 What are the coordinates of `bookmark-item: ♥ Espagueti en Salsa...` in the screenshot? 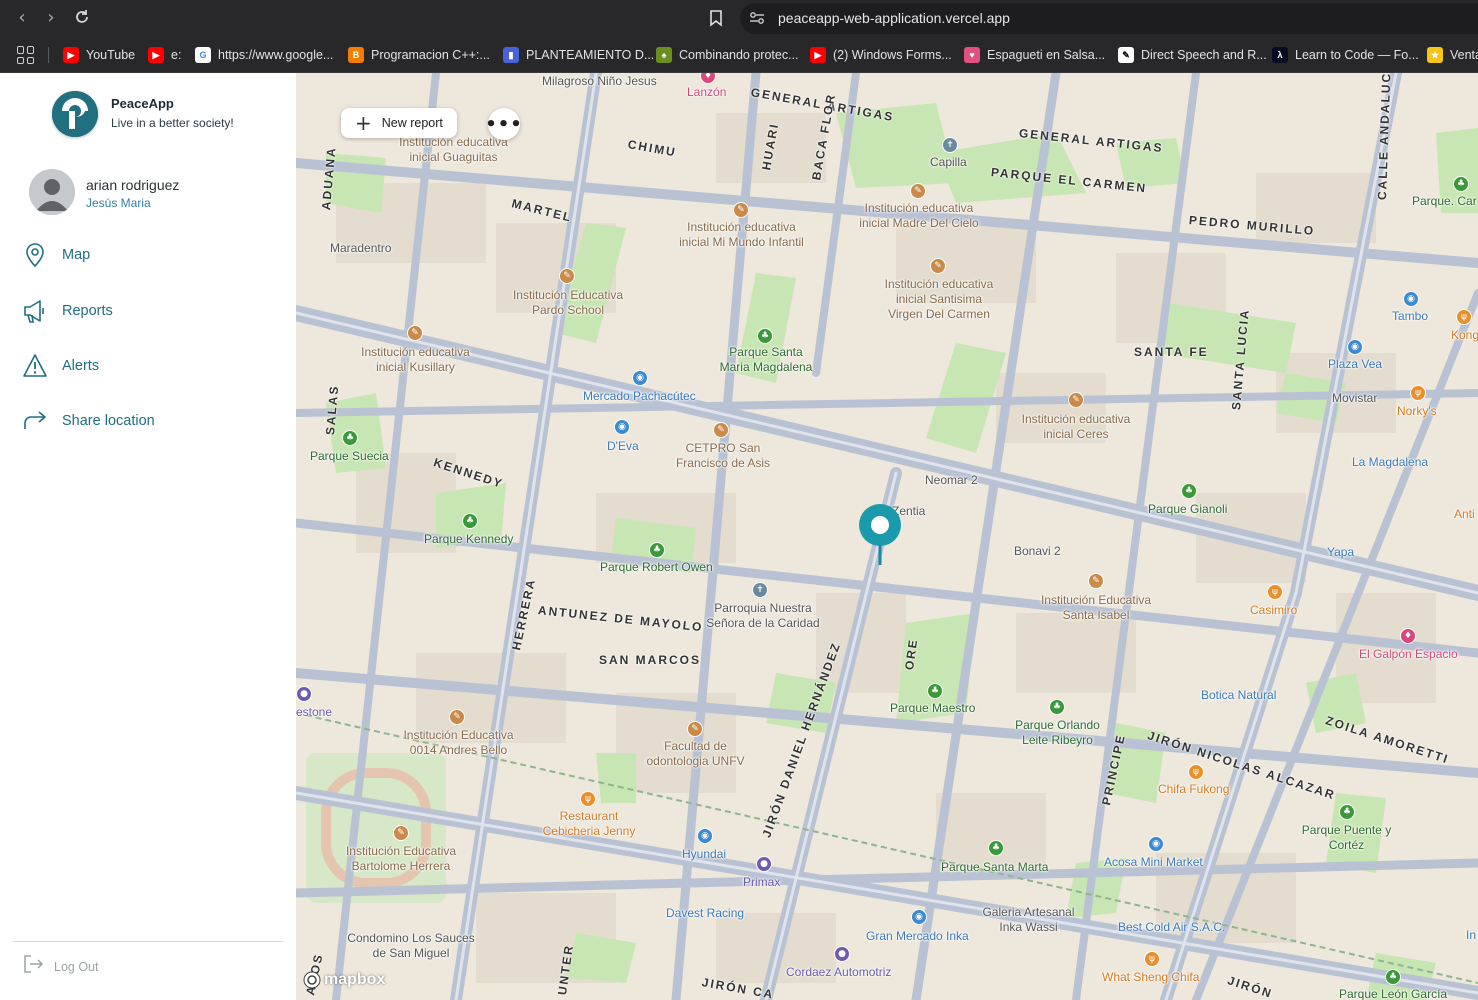 It's located at (1034, 55).